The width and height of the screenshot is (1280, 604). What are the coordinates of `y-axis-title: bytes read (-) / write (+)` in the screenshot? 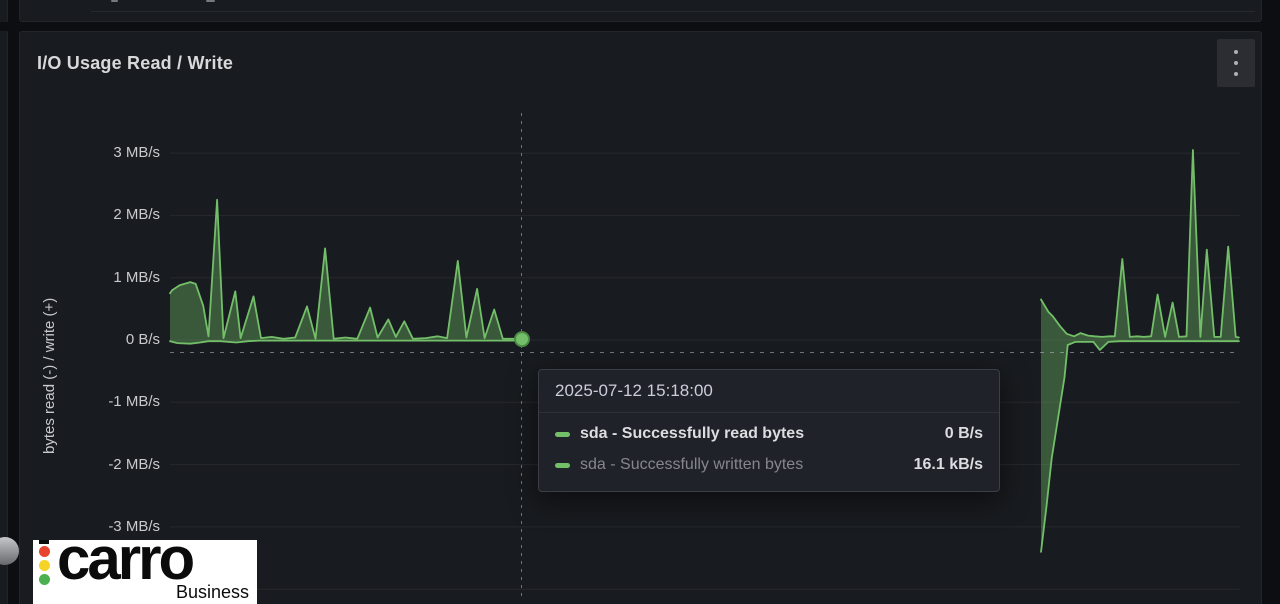 It's located at (49, 376).